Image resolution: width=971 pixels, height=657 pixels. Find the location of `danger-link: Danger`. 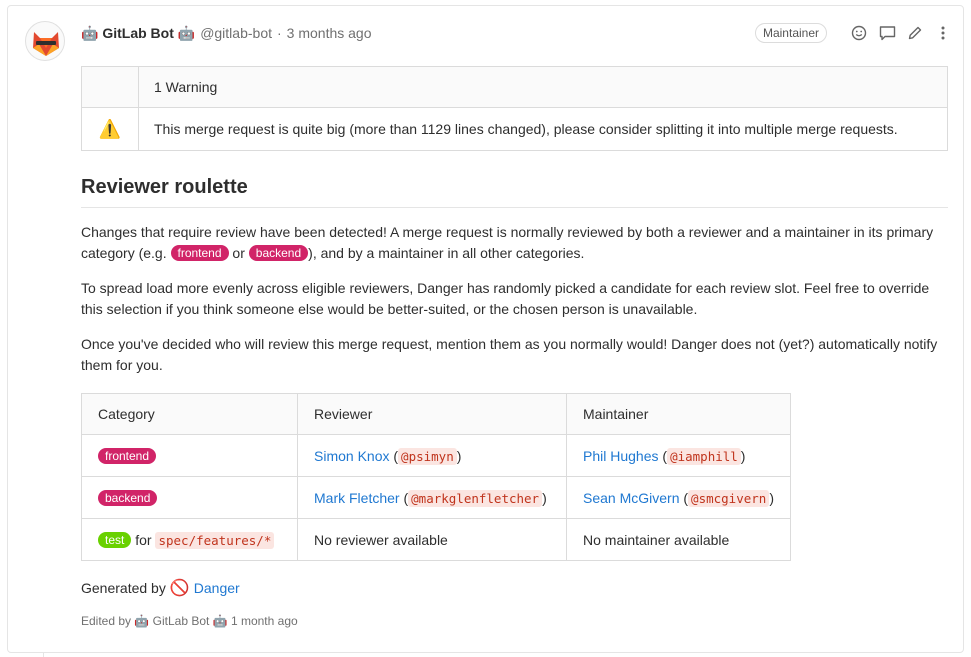

danger-link: Danger is located at coordinates (217, 588).